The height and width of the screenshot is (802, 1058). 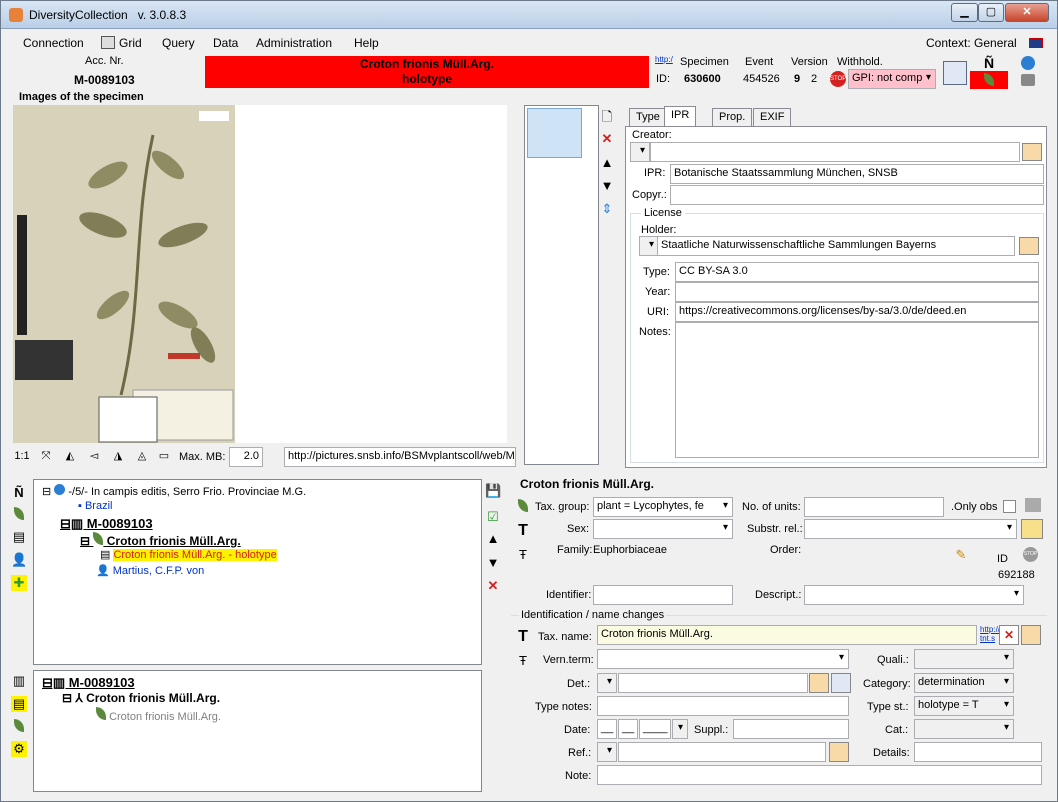 I want to click on nunits-field, so click(x=874, y=507).